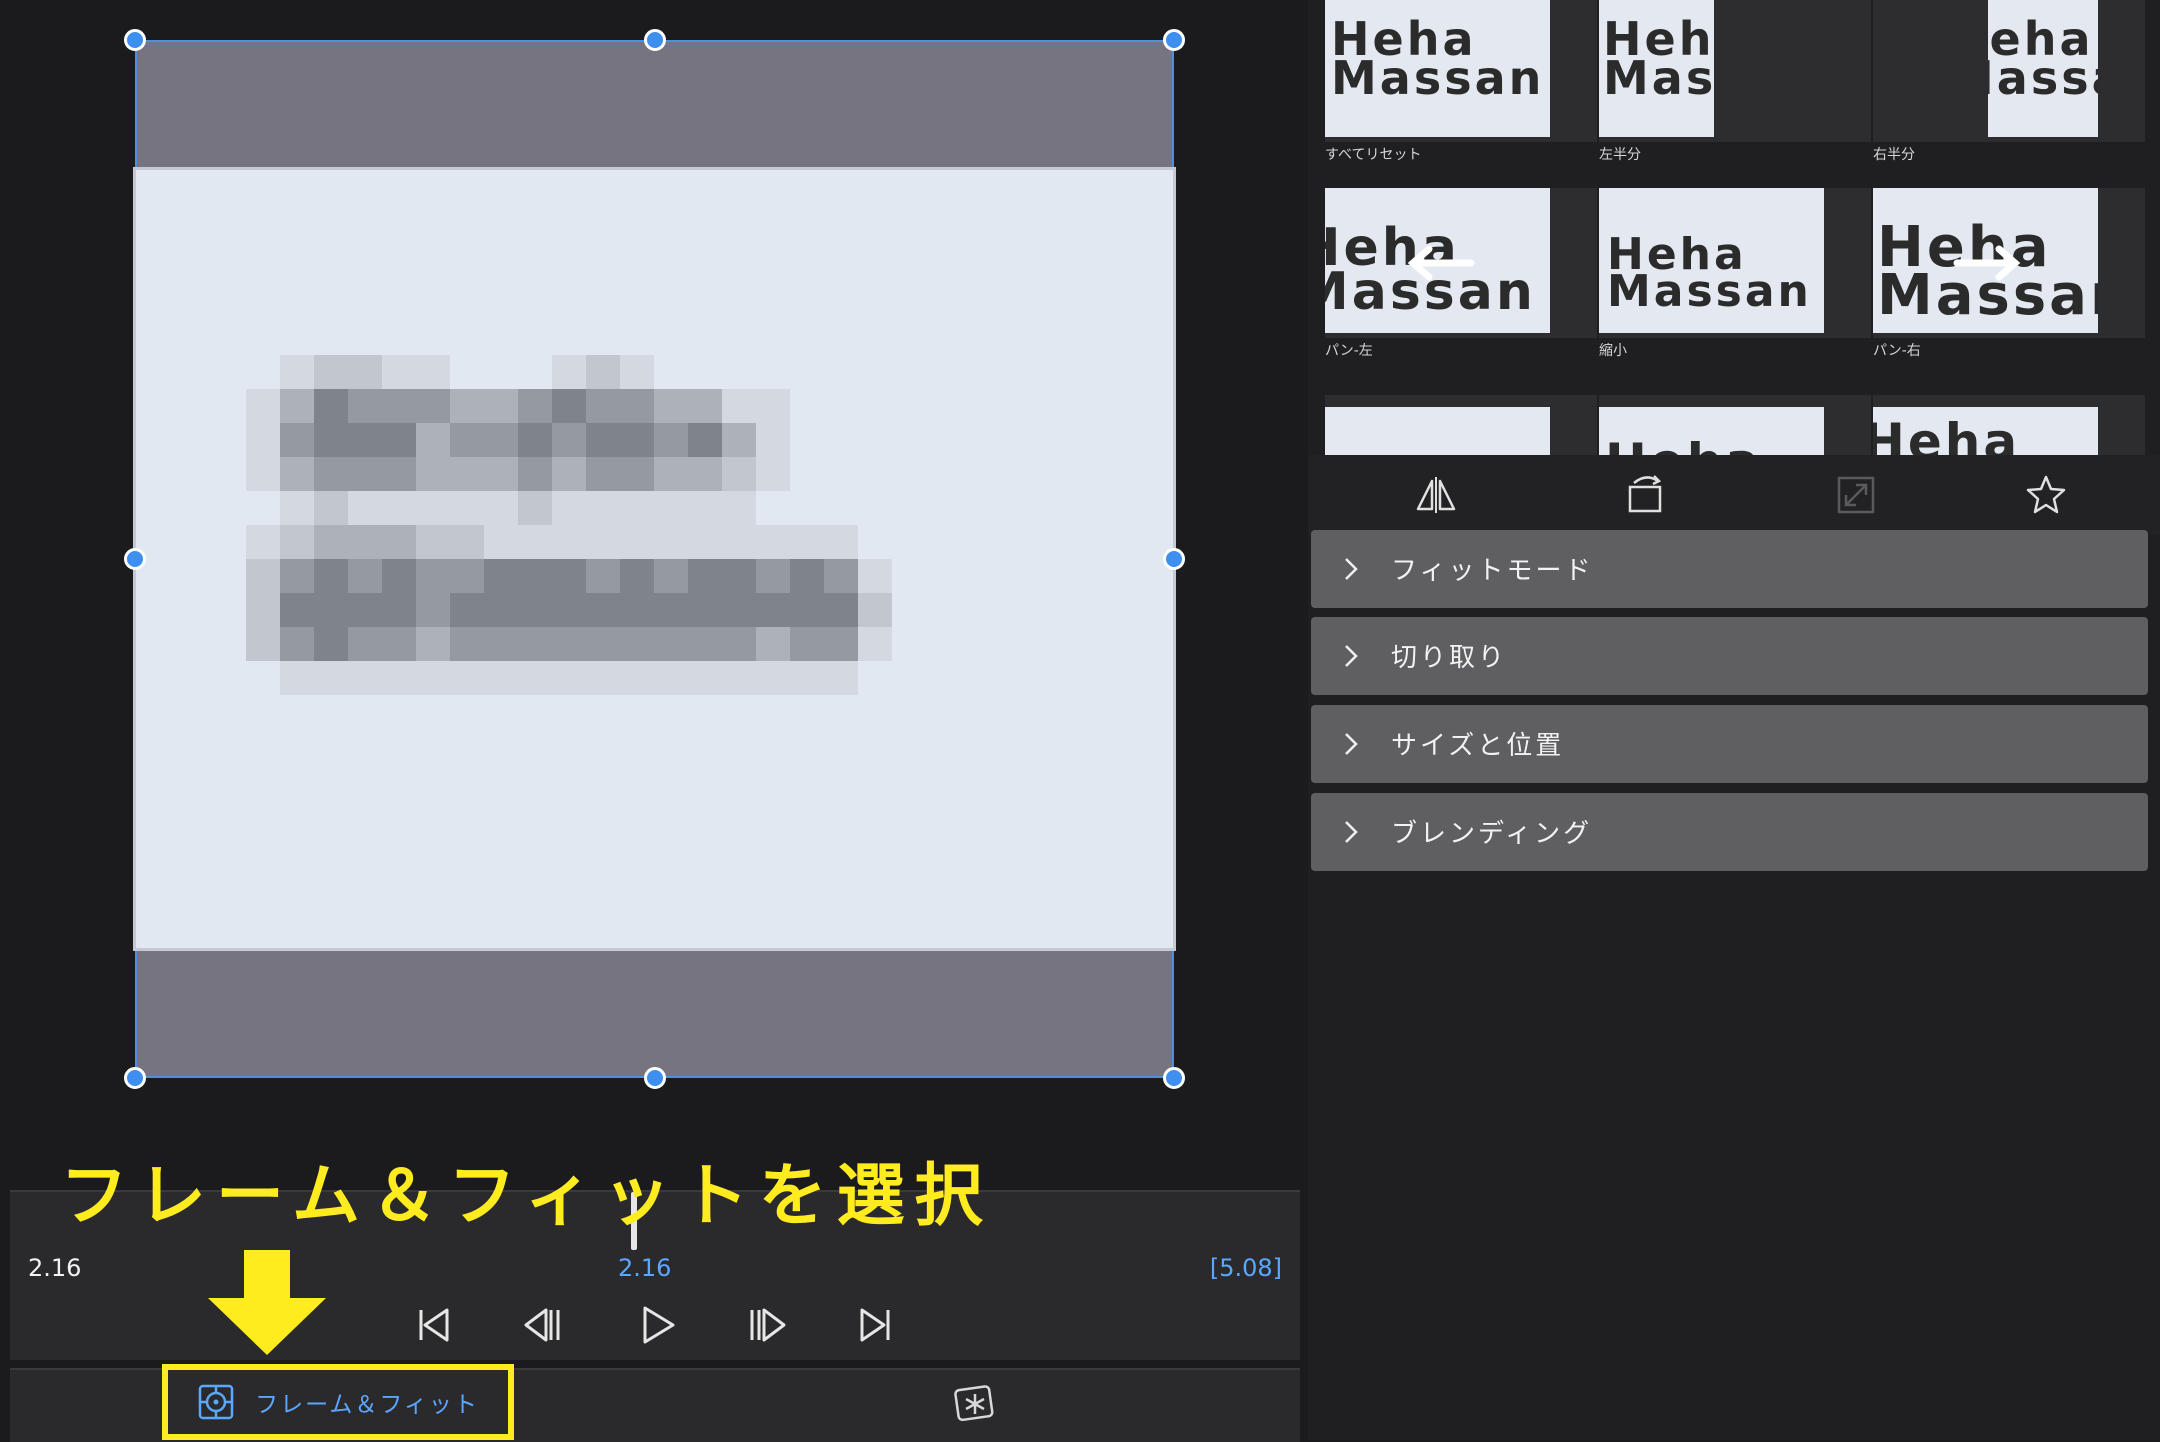 The height and width of the screenshot is (1442, 2160). Describe the element at coordinates (1729, 744) in the screenshot. I see `accordion-row: サイズと位置` at that location.